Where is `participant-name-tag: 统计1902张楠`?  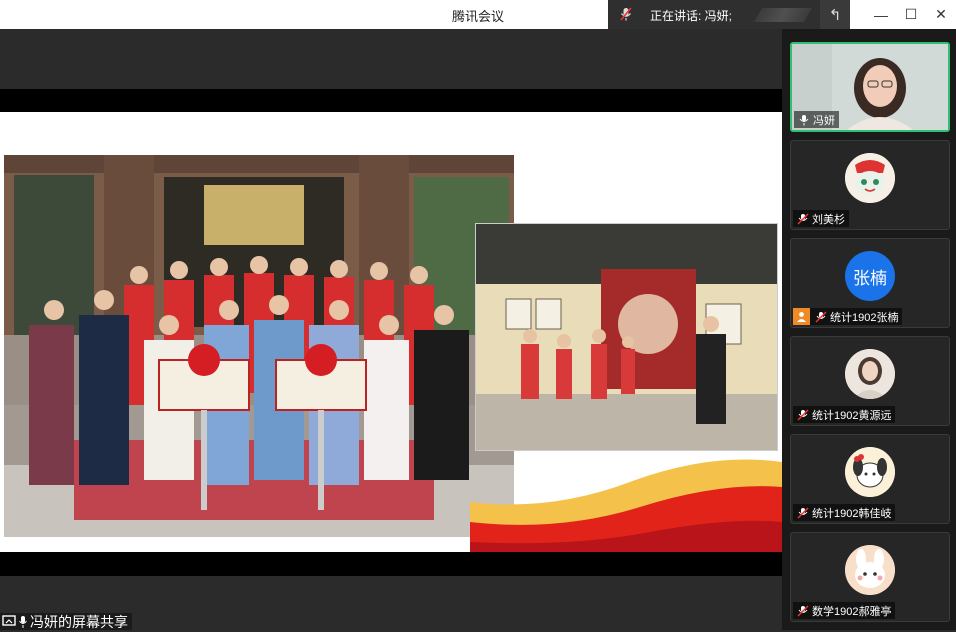 participant-name-tag: 统计1902张楠 is located at coordinates (848, 316).